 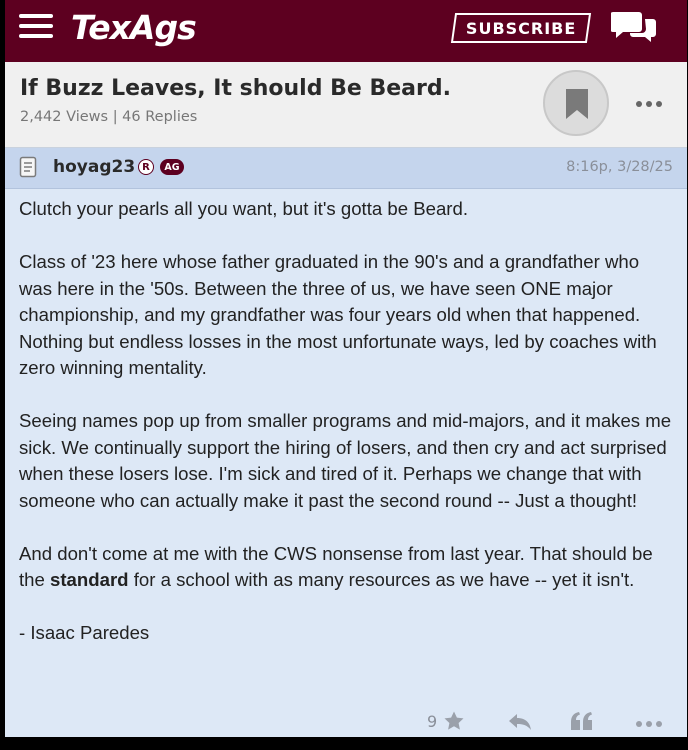 What do you see at coordinates (28, 167) in the screenshot?
I see `user-icon` at bounding box center [28, 167].